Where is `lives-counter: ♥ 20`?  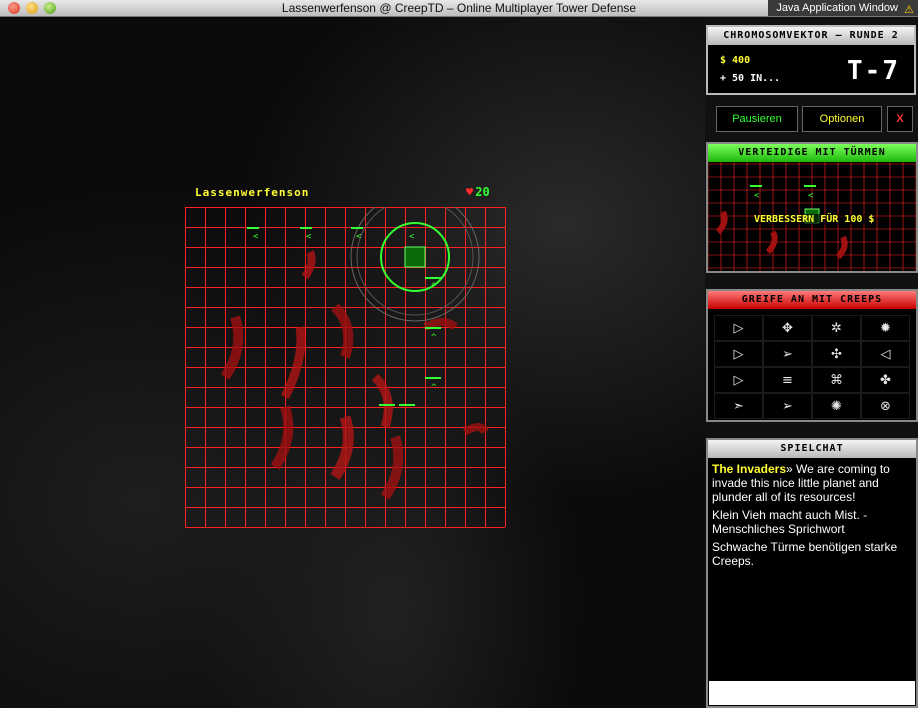
lives-counter: ♥ 20 is located at coordinates (478, 192).